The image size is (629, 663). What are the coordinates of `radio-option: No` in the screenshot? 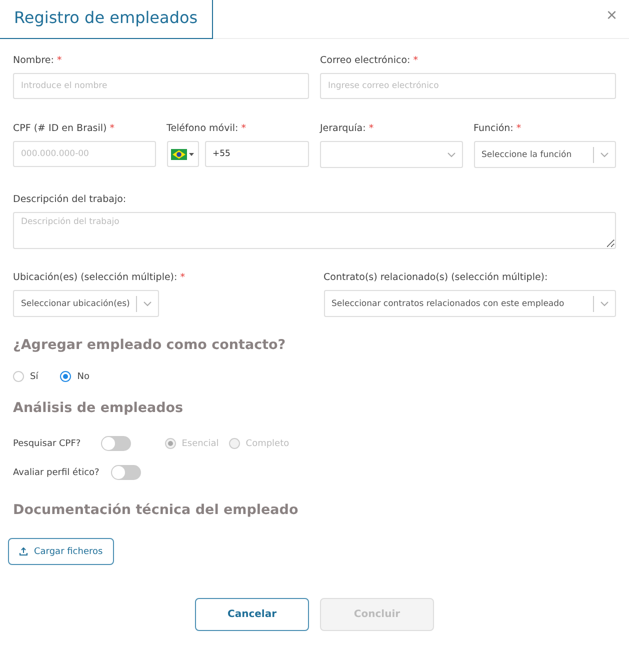 It's located at (75, 376).